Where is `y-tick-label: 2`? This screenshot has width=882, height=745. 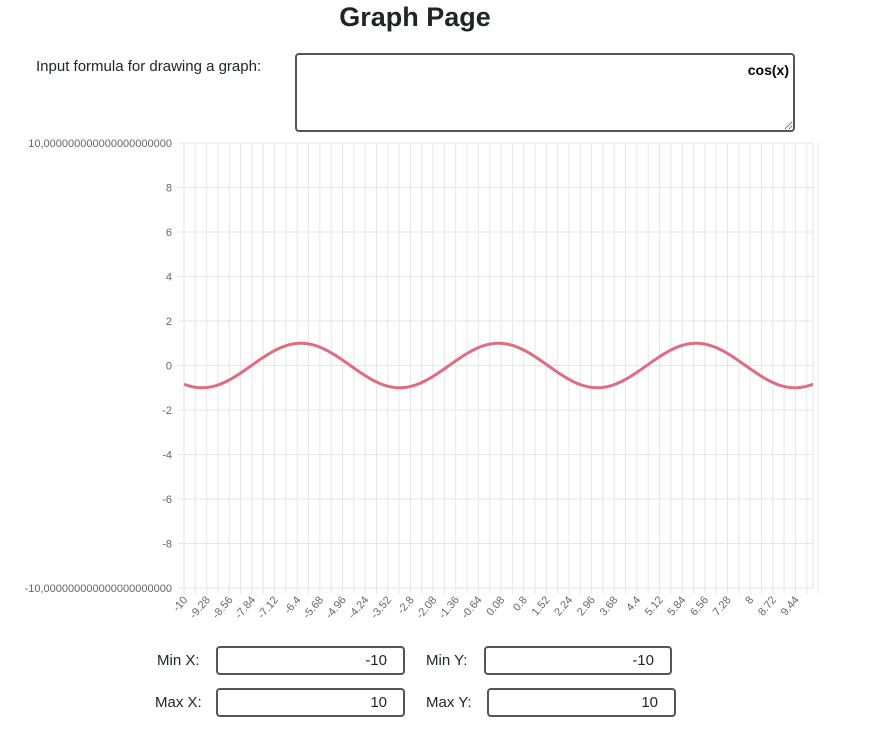 y-tick-label: 2 is located at coordinates (169, 322).